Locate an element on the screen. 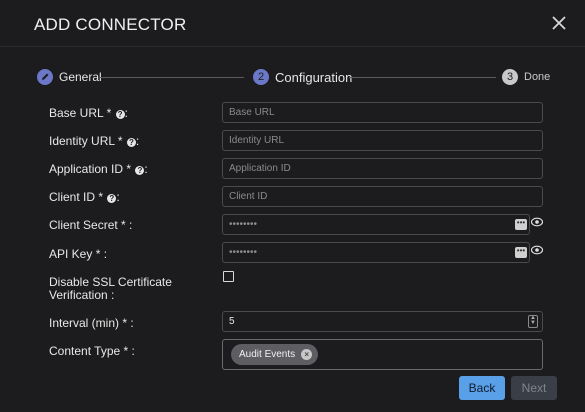  content-type-chip: Audit Events × is located at coordinates (275, 354).